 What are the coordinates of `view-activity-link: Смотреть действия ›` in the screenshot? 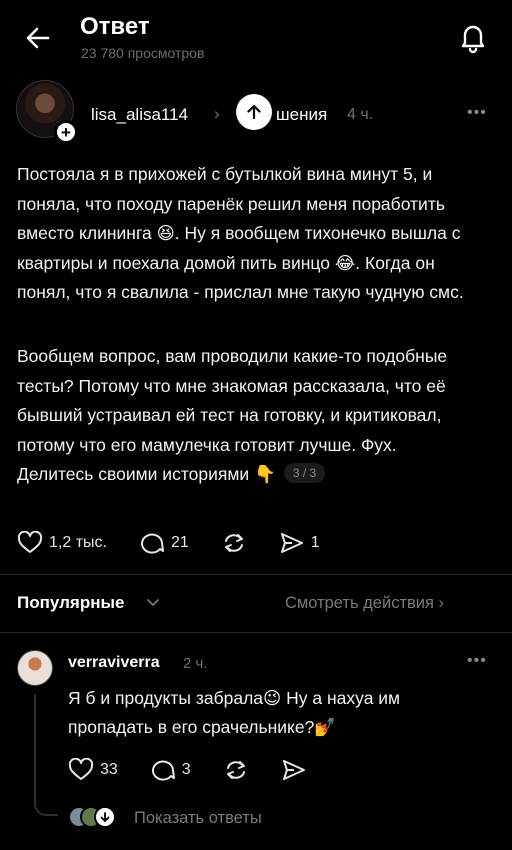 It's located at (364, 603).